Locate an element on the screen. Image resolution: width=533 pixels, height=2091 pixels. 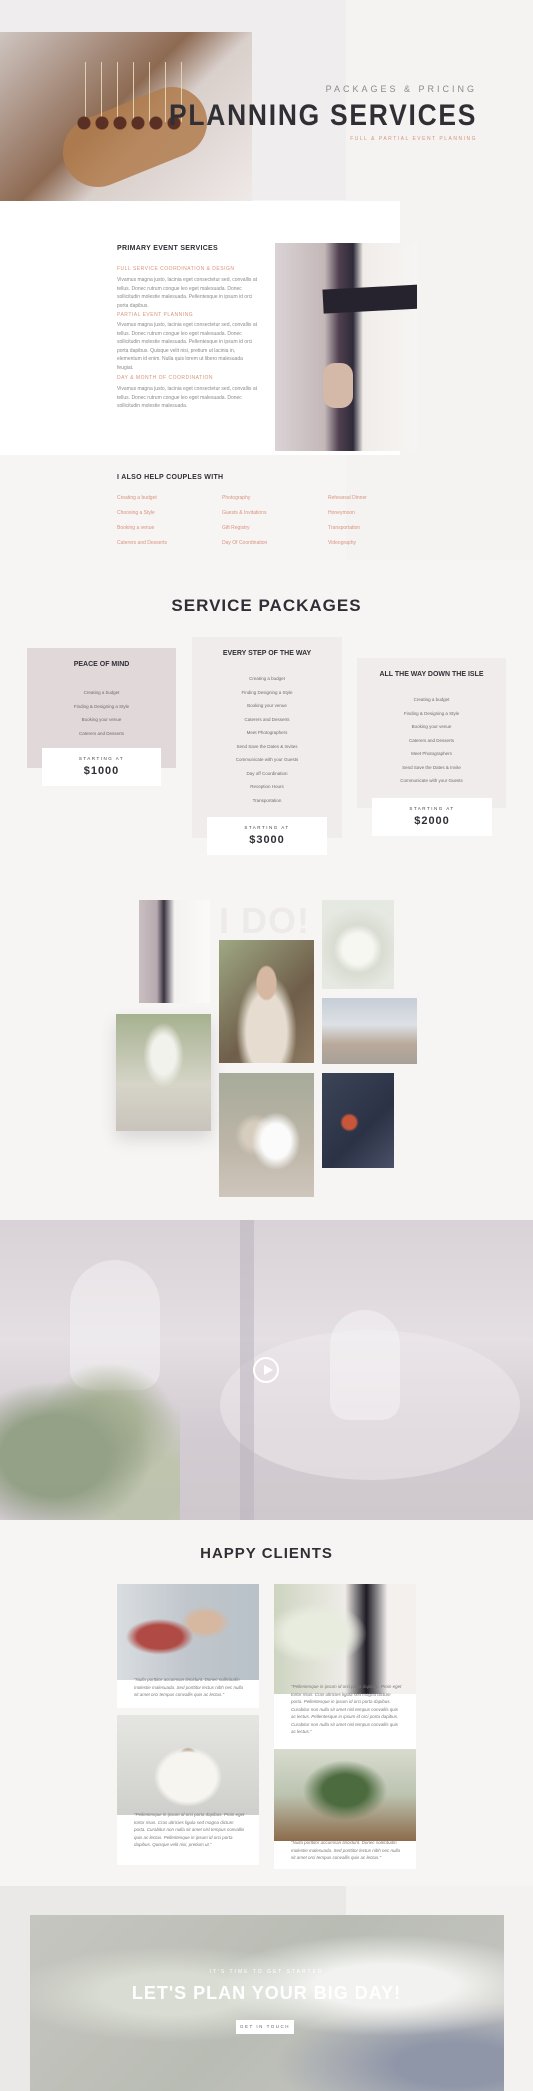
bride-groom-photo is located at coordinates (346, 347).